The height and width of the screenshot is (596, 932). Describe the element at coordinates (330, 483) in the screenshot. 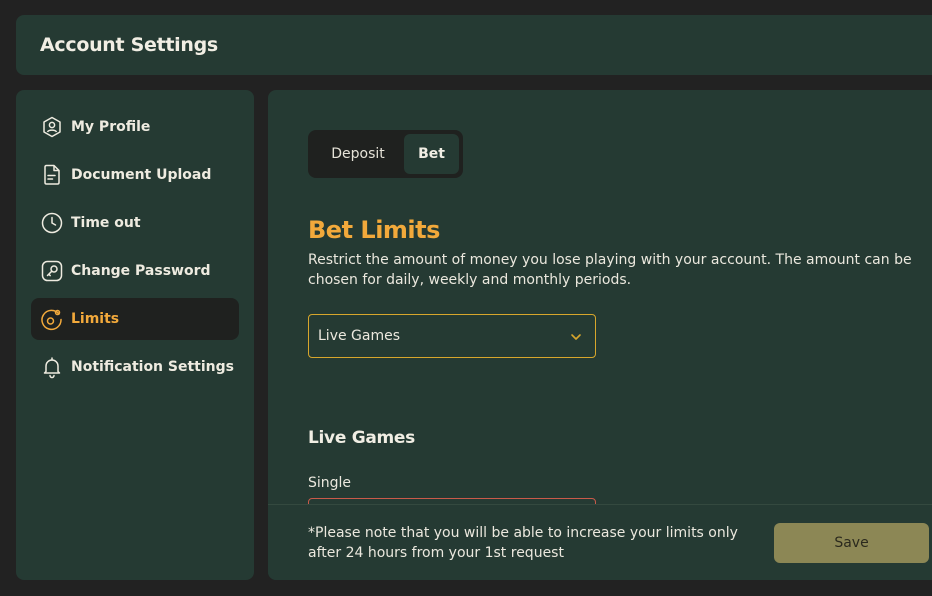

I see `single-limit-label: Single` at that location.